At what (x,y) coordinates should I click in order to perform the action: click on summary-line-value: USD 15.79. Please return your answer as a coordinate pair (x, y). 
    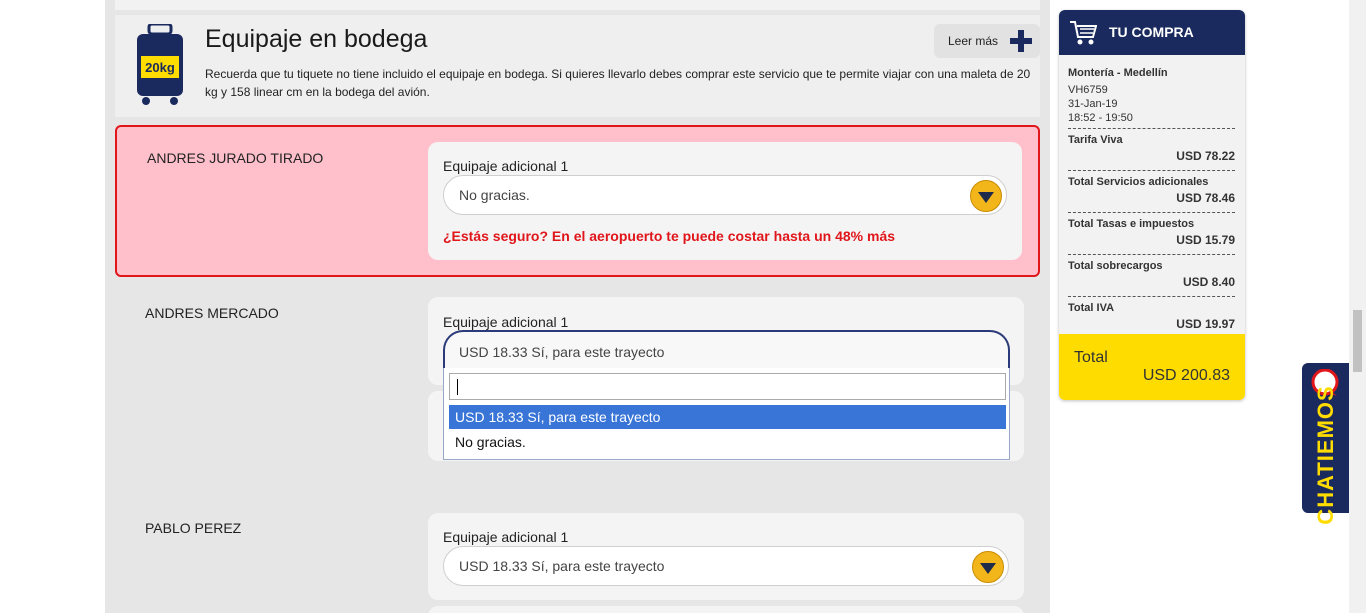
    Looking at the image, I should click on (1205, 240).